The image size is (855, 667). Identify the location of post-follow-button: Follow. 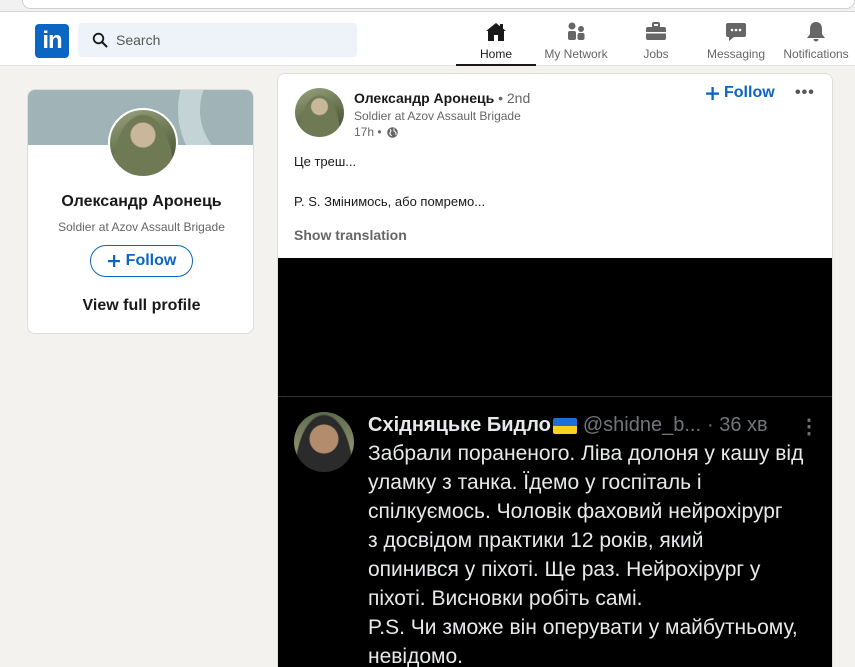
(740, 93).